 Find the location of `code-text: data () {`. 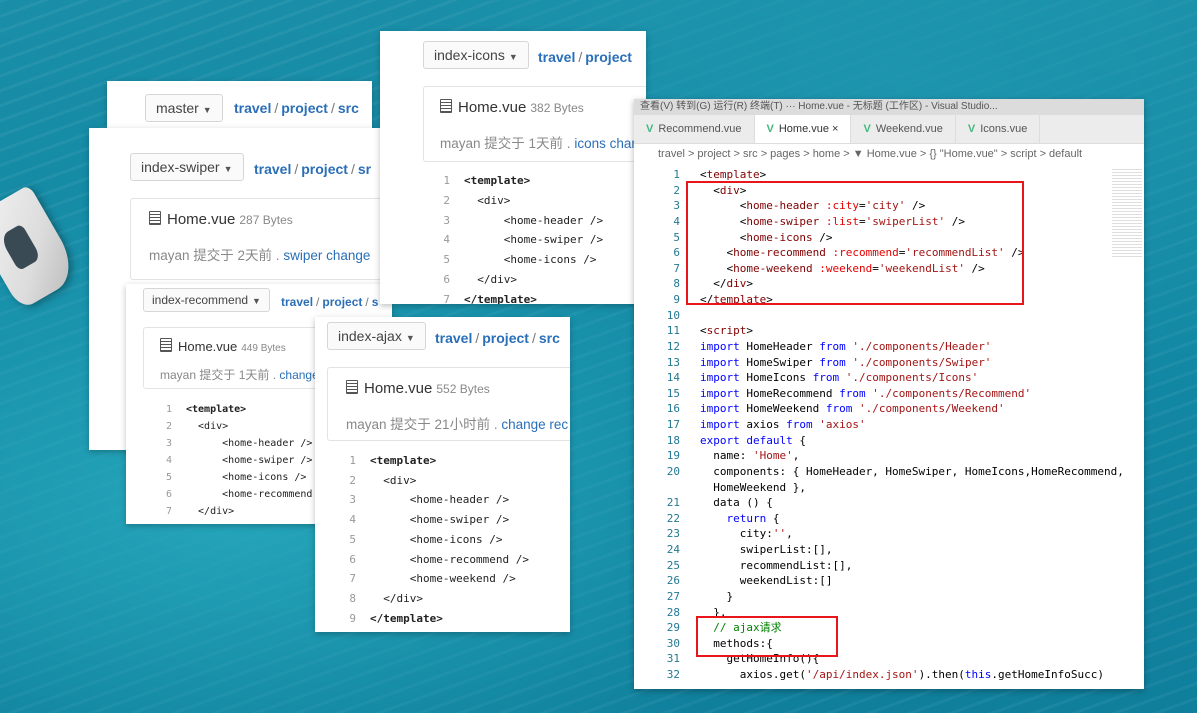

code-text: data () { is located at coordinates (736, 503).